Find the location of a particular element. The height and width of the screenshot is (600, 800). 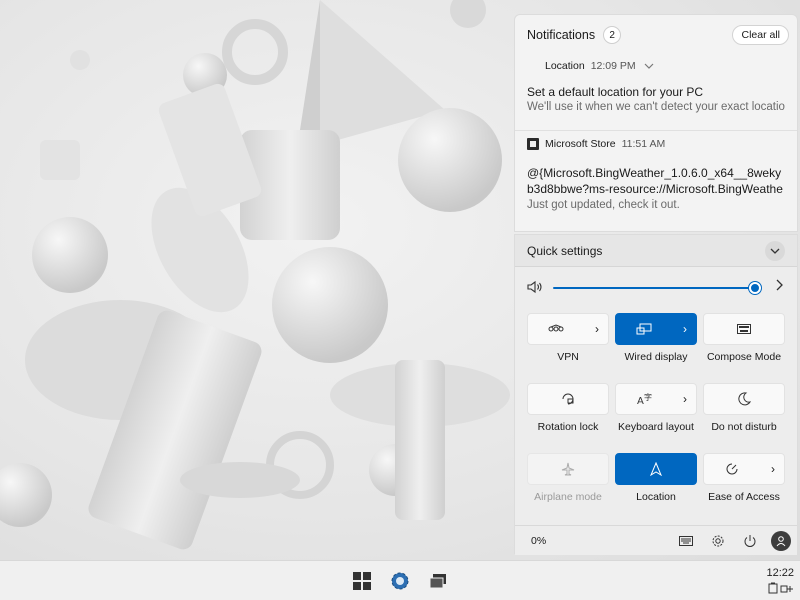

notifications-header: Notifications 2 Clear all is located at coordinates (658, 35).